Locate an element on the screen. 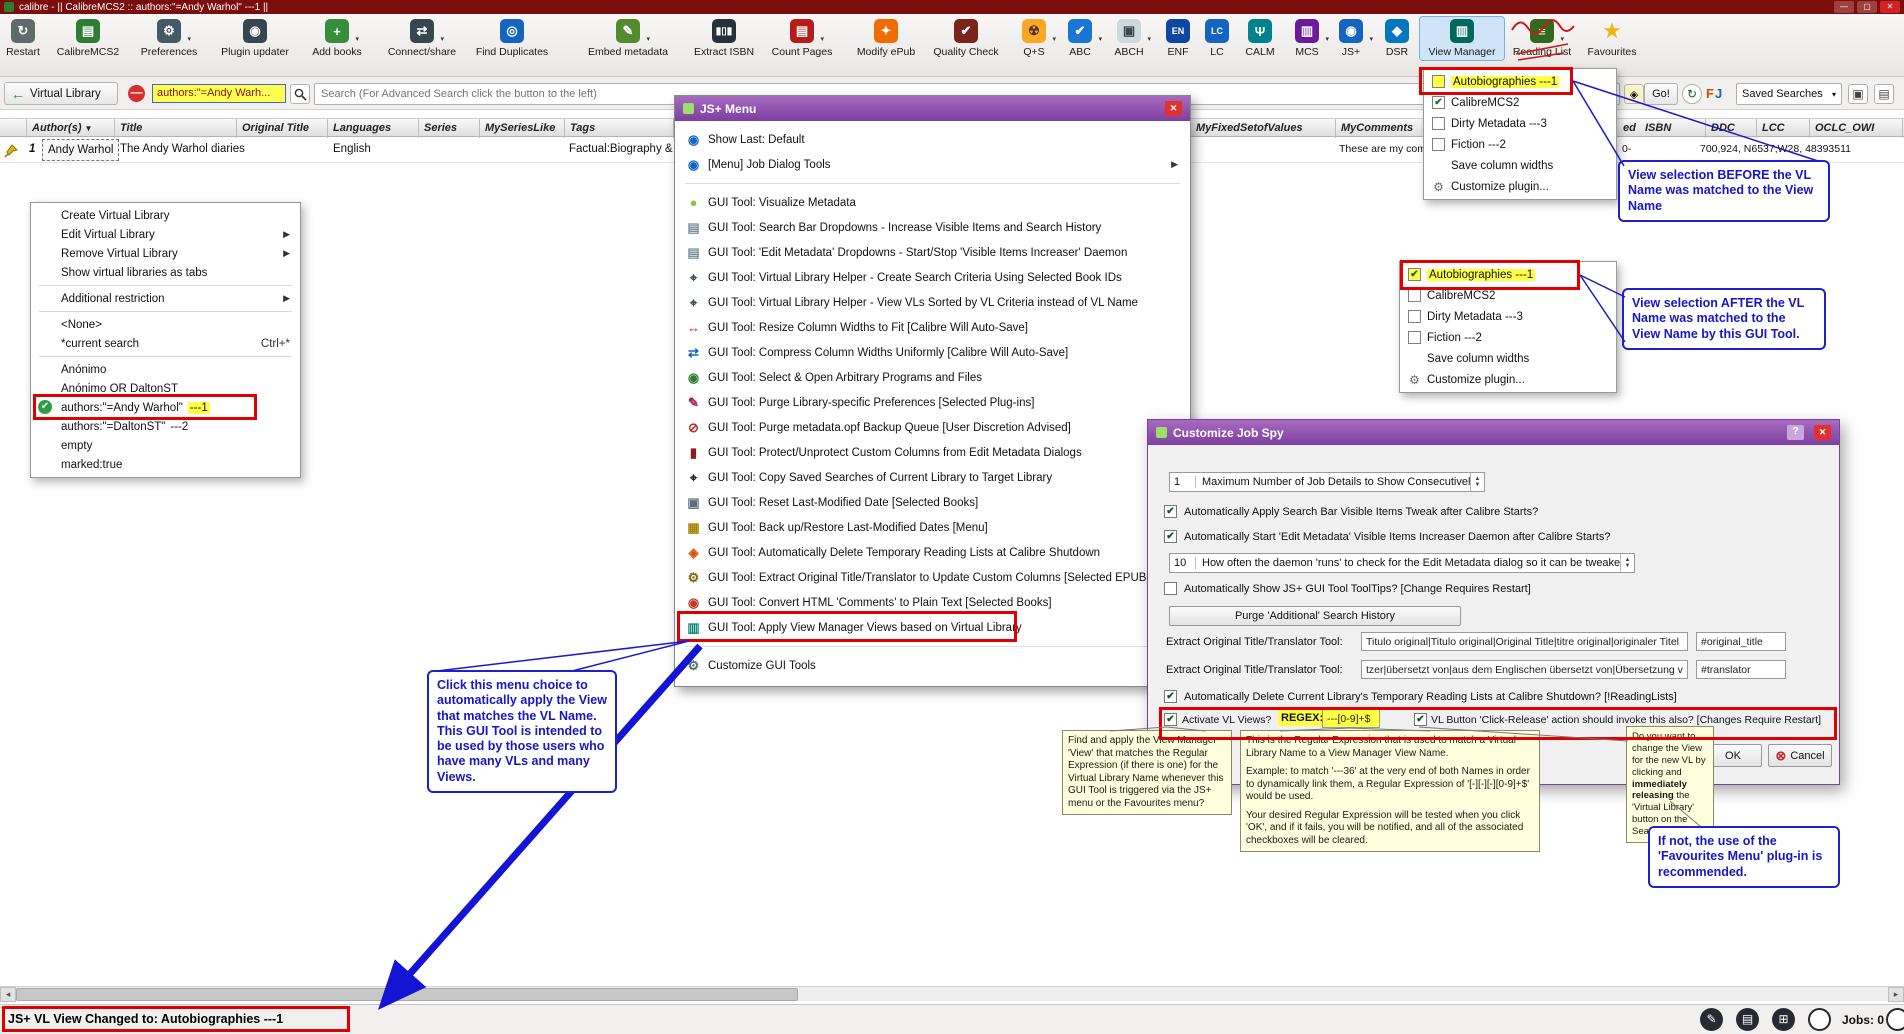 The height and width of the screenshot is (1034, 1904). toolbar-restart-button: ↻ Restart is located at coordinates (23, 38).